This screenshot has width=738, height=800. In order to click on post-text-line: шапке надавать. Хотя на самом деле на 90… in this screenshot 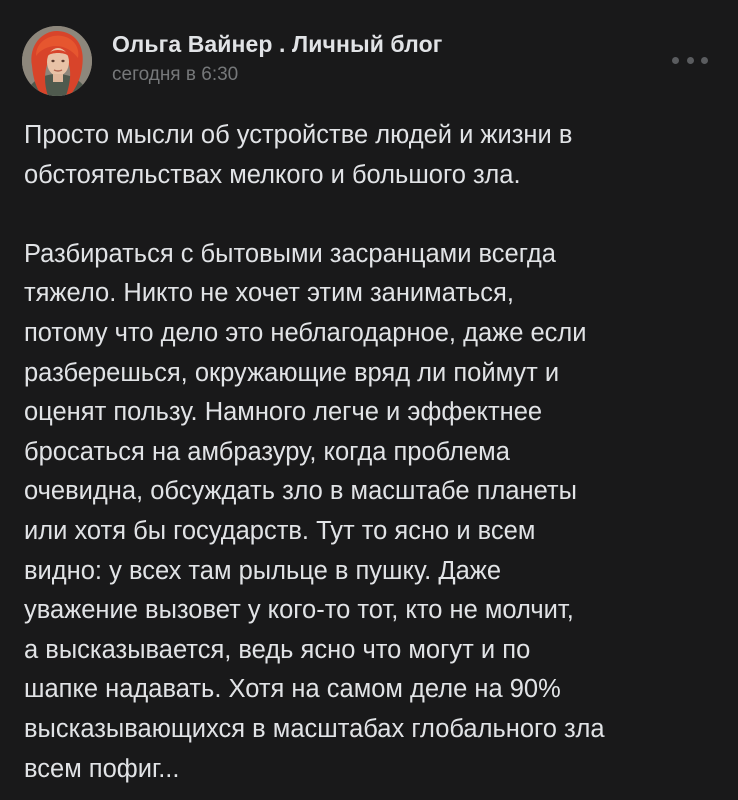, I will do `click(292, 689)`.